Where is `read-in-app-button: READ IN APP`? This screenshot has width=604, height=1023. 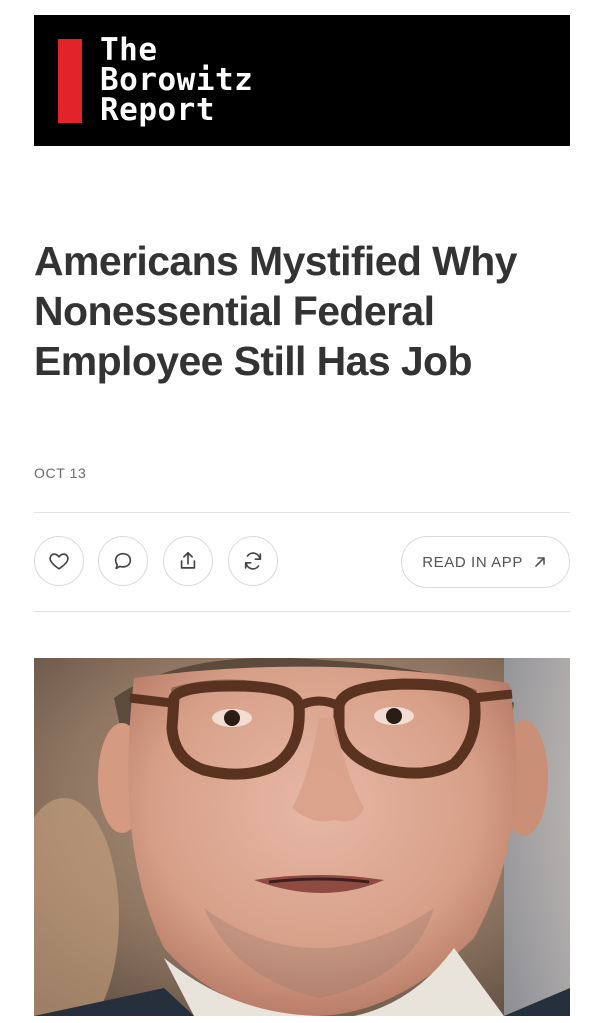
read-in-app-button: READ IN APP is located at coordinates (485, 562).